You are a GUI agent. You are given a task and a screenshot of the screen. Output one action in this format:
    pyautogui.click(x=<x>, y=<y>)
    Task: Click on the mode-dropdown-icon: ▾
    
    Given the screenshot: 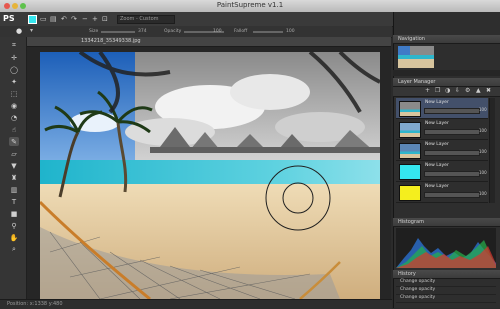 What is the action you would take?
    pyautogui.click(x=31, y=30)
    